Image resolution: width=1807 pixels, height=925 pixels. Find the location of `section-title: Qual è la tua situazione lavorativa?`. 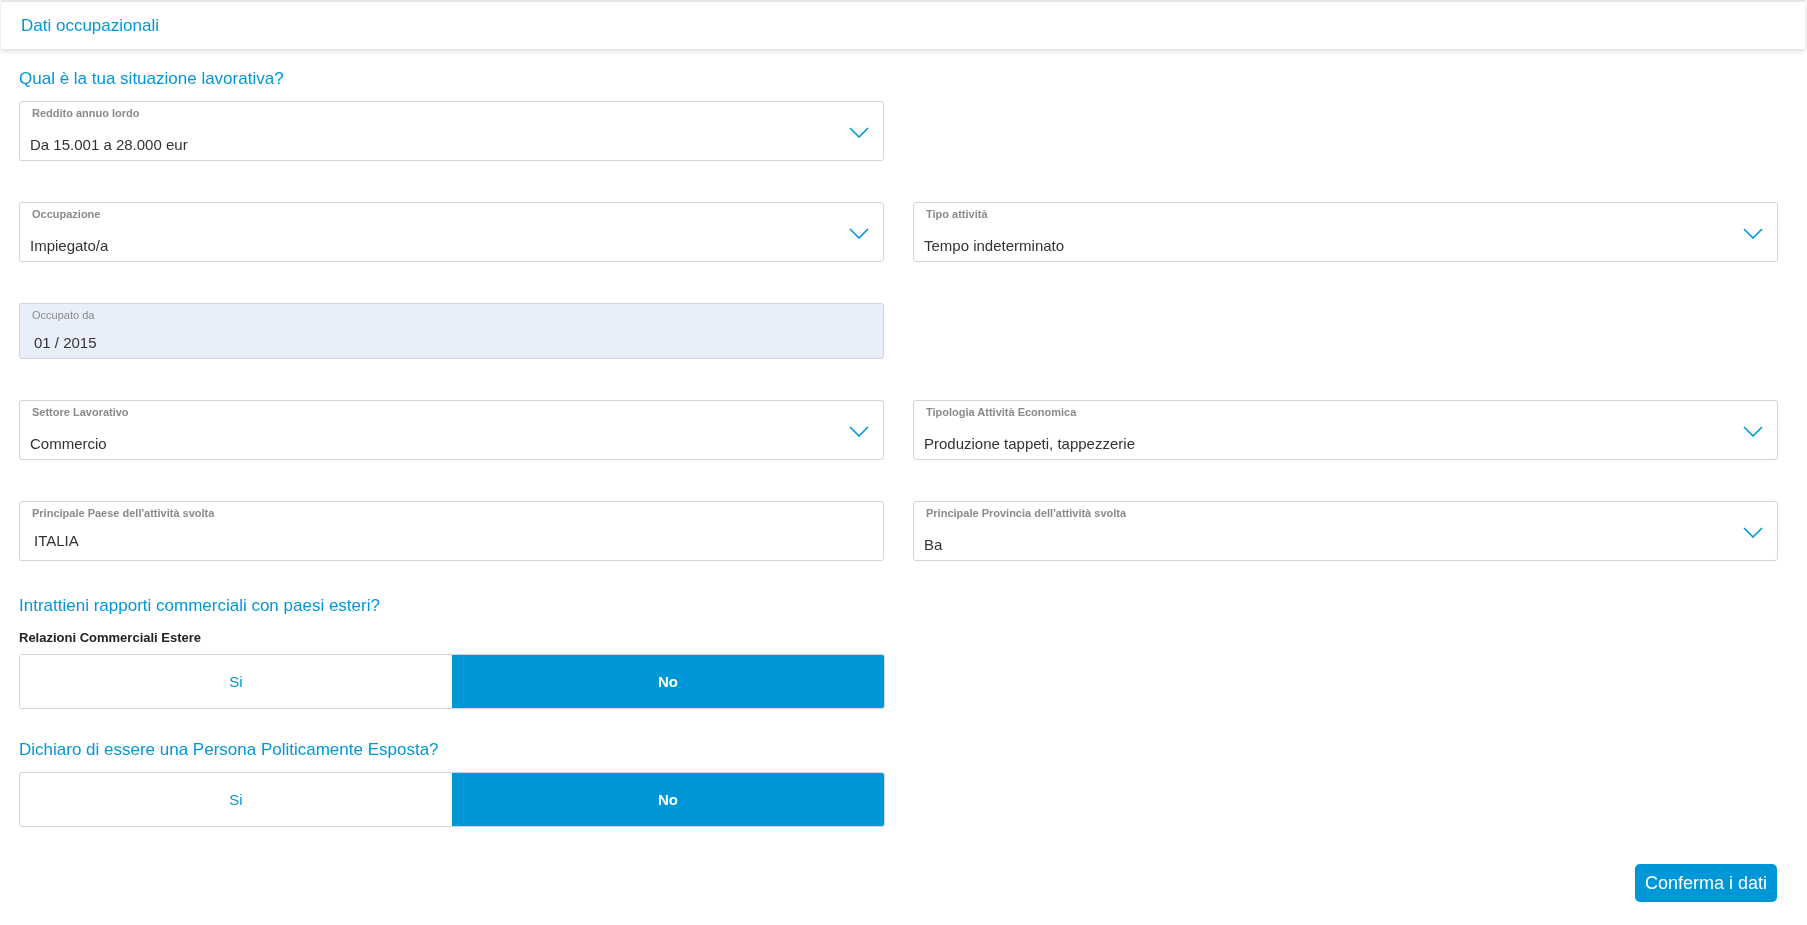

section-title: Qual è la tua situazione lavorativa? is located at coordinates (152, 79).